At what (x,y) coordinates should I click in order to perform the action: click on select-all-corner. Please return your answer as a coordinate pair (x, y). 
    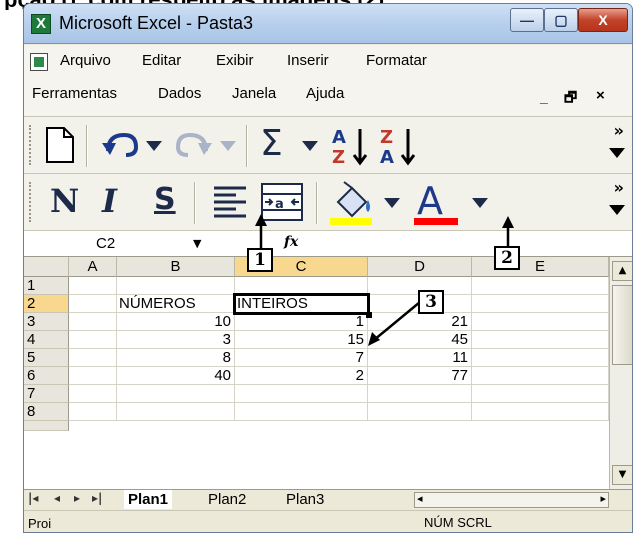
    Looking at the image, I should click on (46, 267).